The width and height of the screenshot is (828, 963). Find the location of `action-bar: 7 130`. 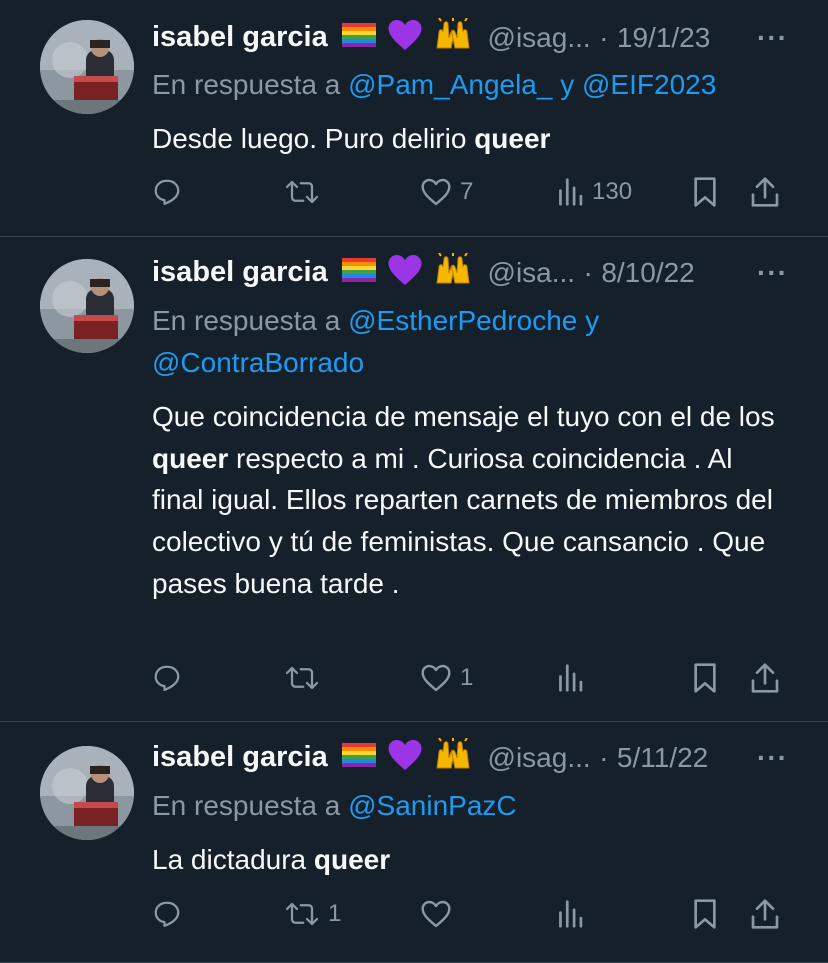

action-bar: 7 130 is located at coordinates (470, 192).